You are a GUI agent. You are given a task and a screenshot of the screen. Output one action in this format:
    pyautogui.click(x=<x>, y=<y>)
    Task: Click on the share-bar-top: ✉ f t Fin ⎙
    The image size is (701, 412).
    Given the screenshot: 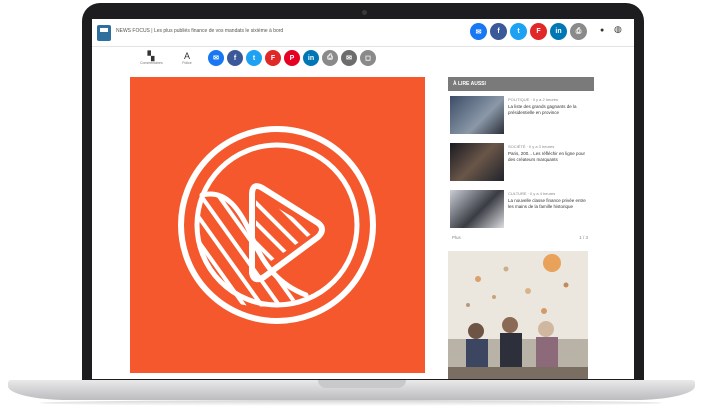 What is the action you would take?
    pyautogui.click(x=528, y=31)
    